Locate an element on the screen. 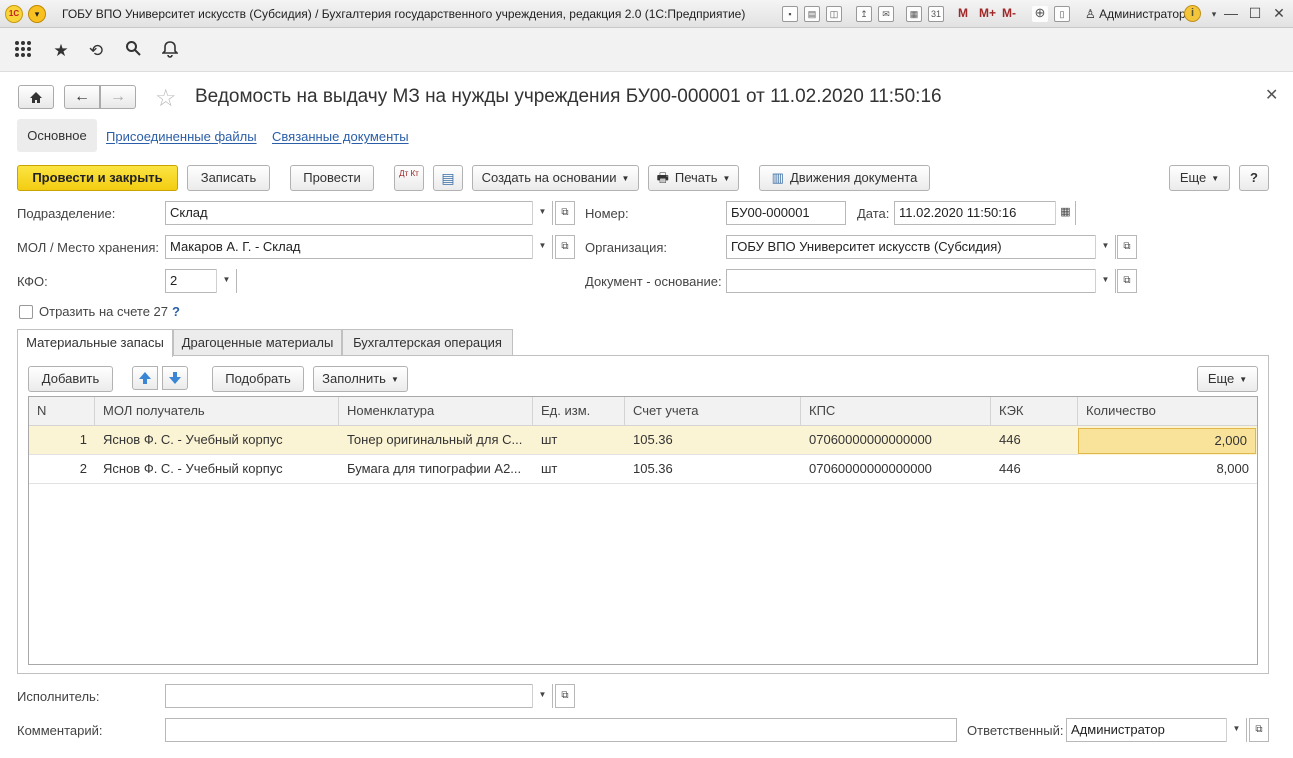 The width and height of the screenshot is (1293, 758). kfo-dropdown: ▼ is located at coordinates (226, 281).